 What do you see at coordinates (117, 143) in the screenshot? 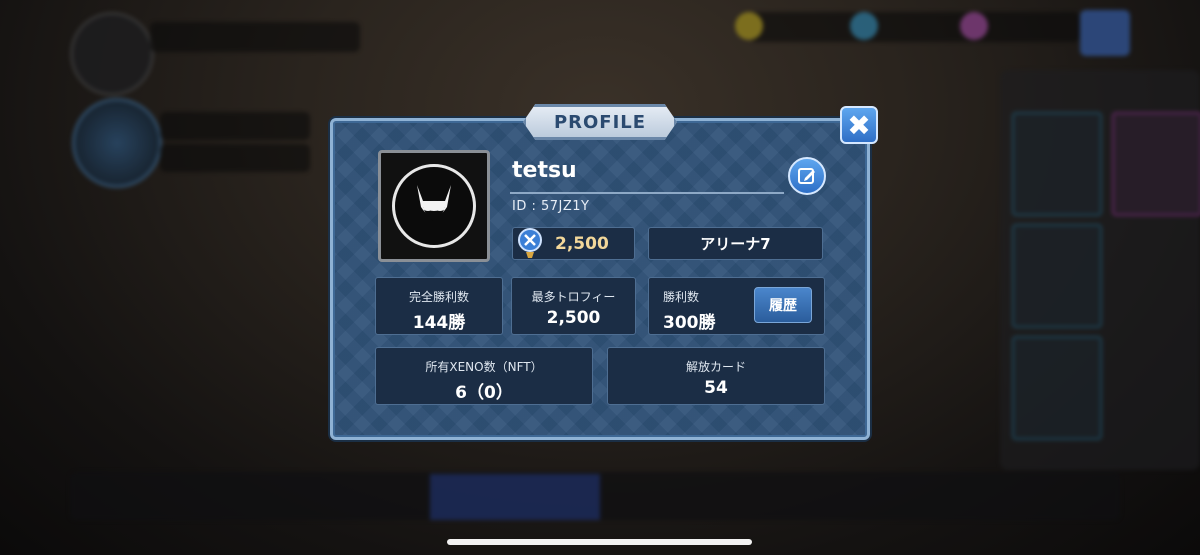
I see `background-rank-emblem` at bounding box center [117, 143].